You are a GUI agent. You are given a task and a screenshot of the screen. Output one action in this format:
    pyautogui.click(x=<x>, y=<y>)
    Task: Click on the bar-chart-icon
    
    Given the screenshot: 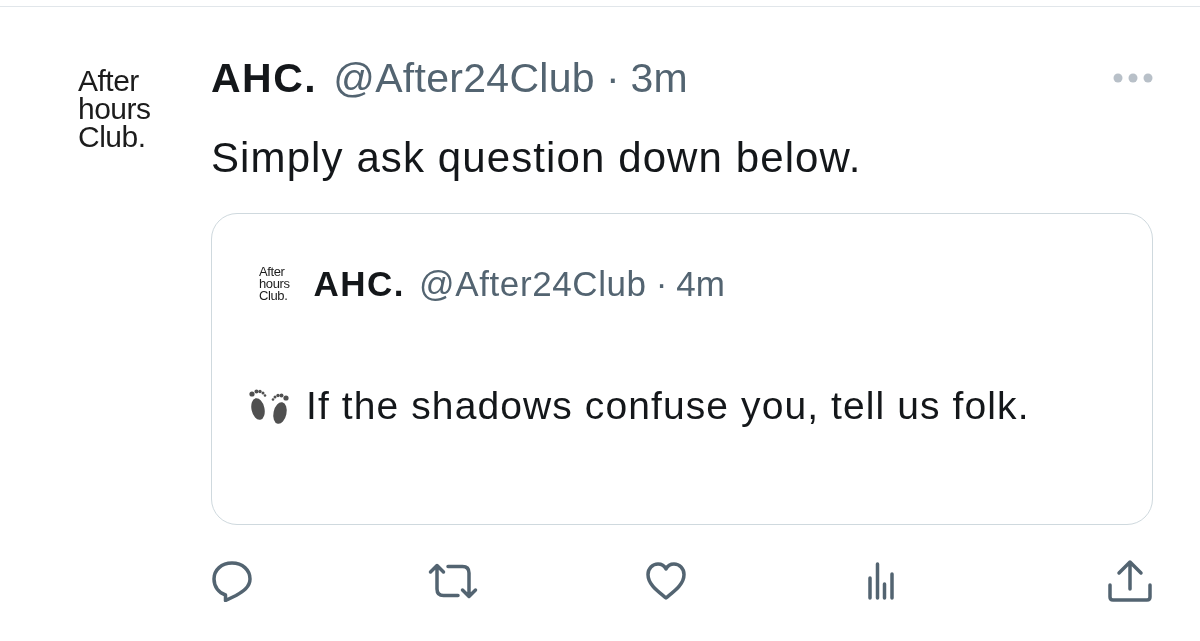 What is the action you would take?
    pyautogui.click(x=881, y=581)
    